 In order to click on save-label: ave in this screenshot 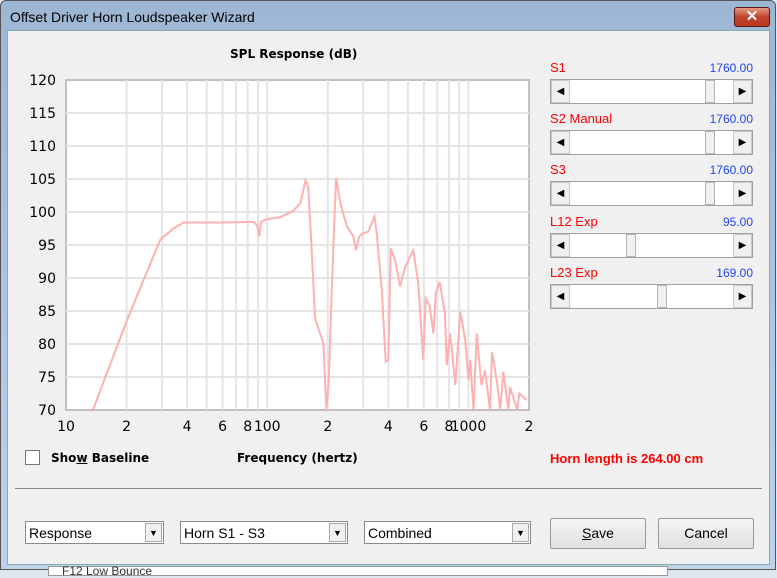, I will do `click(602, 533)`.